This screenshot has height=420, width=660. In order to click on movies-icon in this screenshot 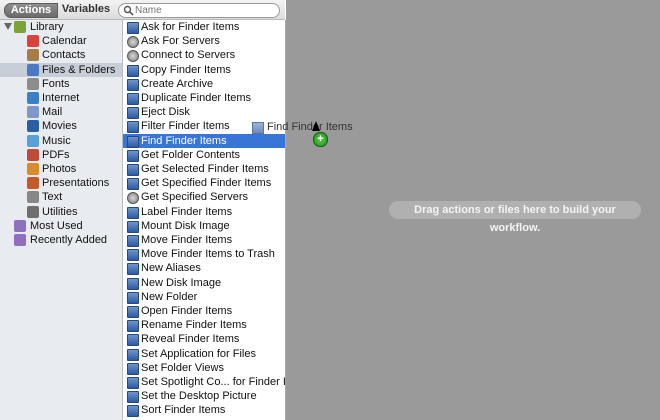, I will do `click(33, 126)`.